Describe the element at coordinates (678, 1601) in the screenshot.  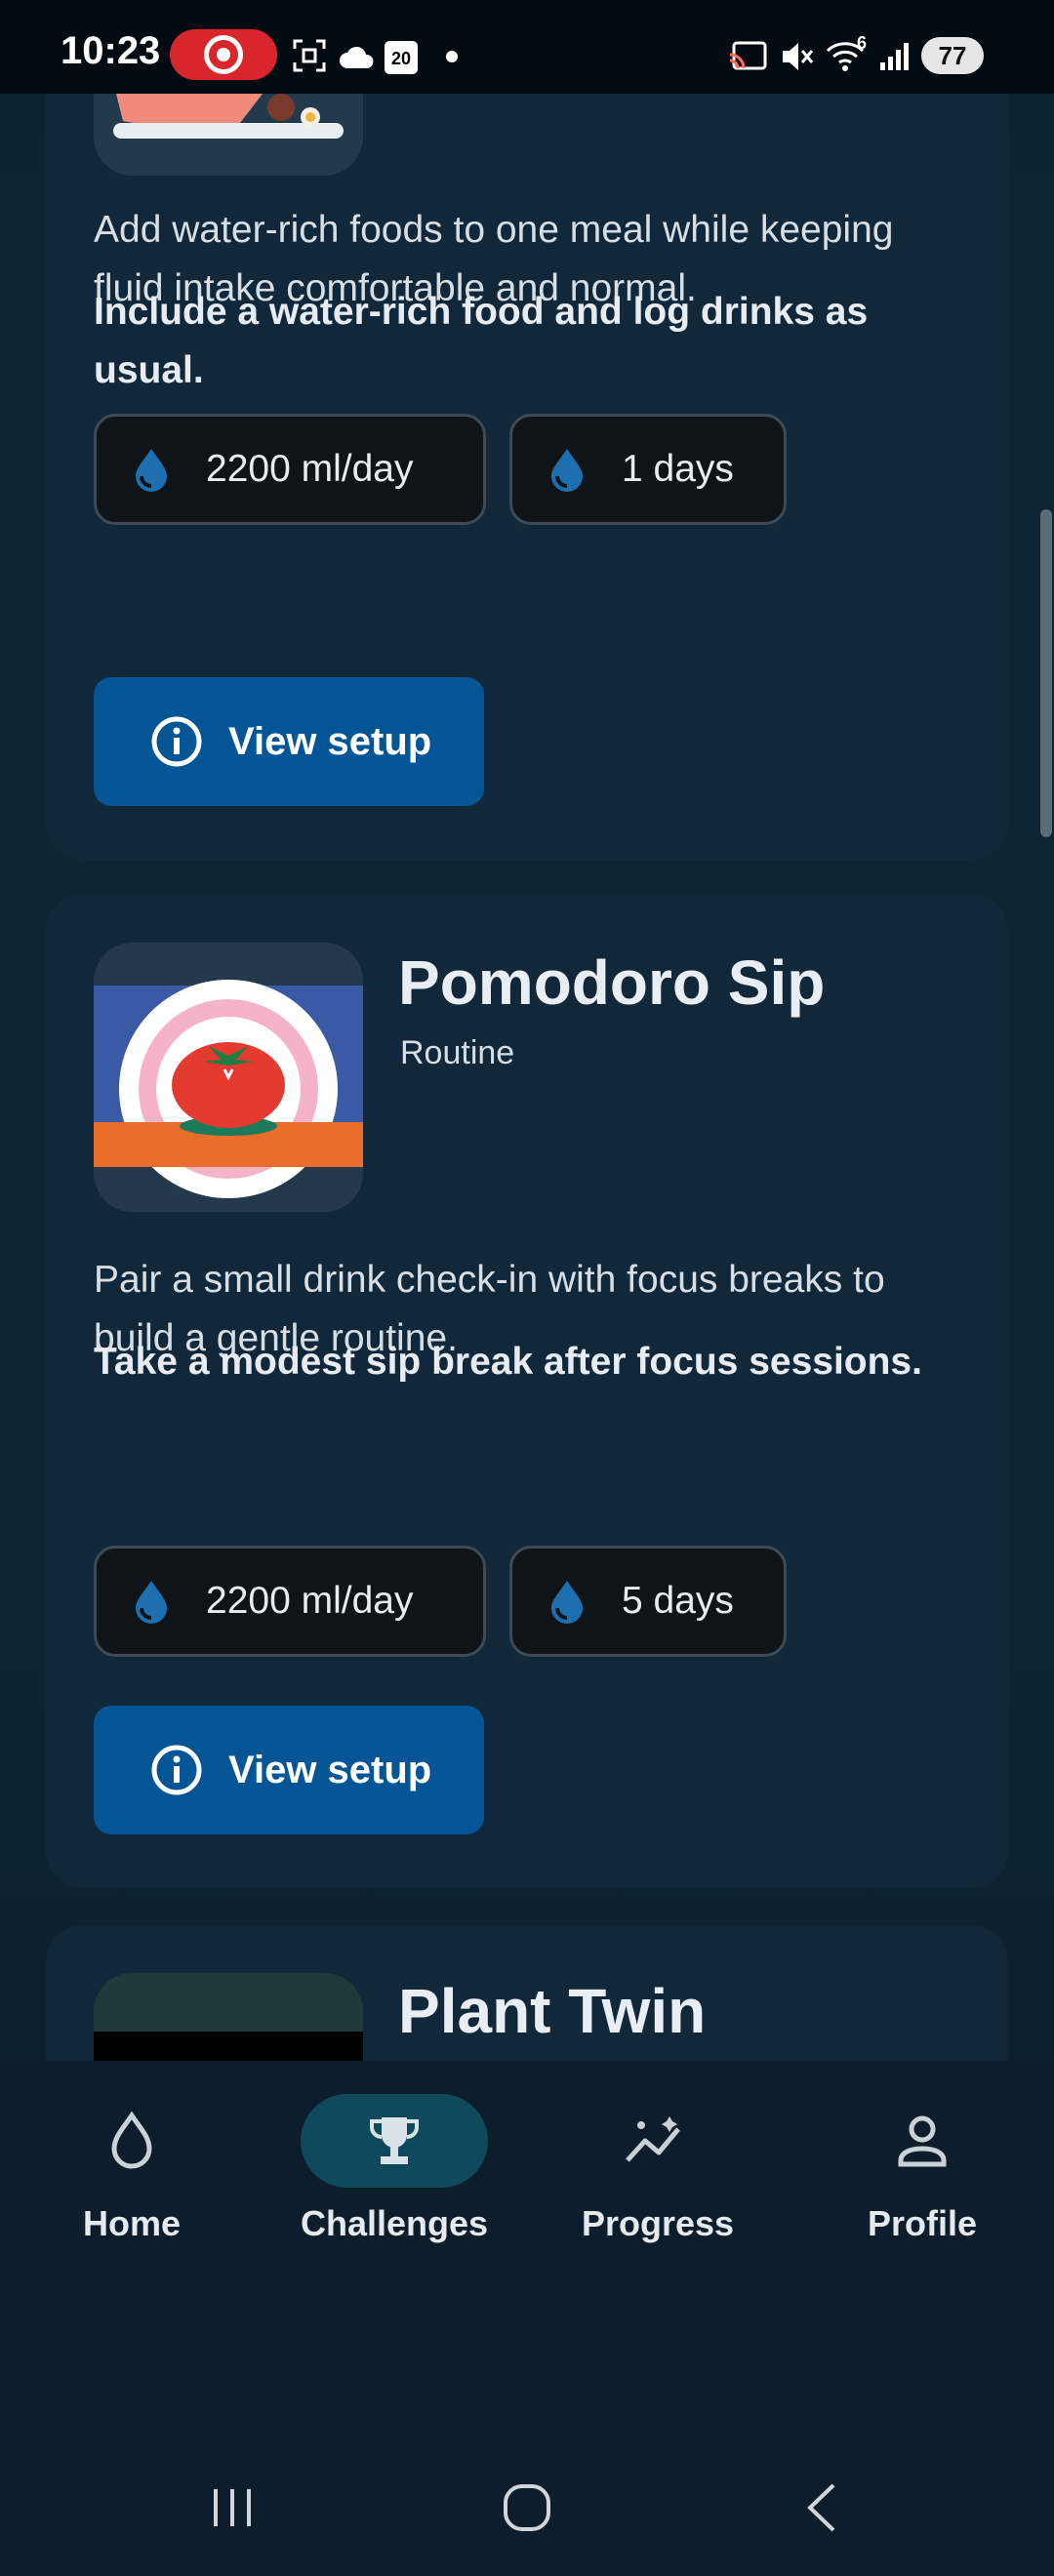
I see `duration-label: 5 days` at that location.